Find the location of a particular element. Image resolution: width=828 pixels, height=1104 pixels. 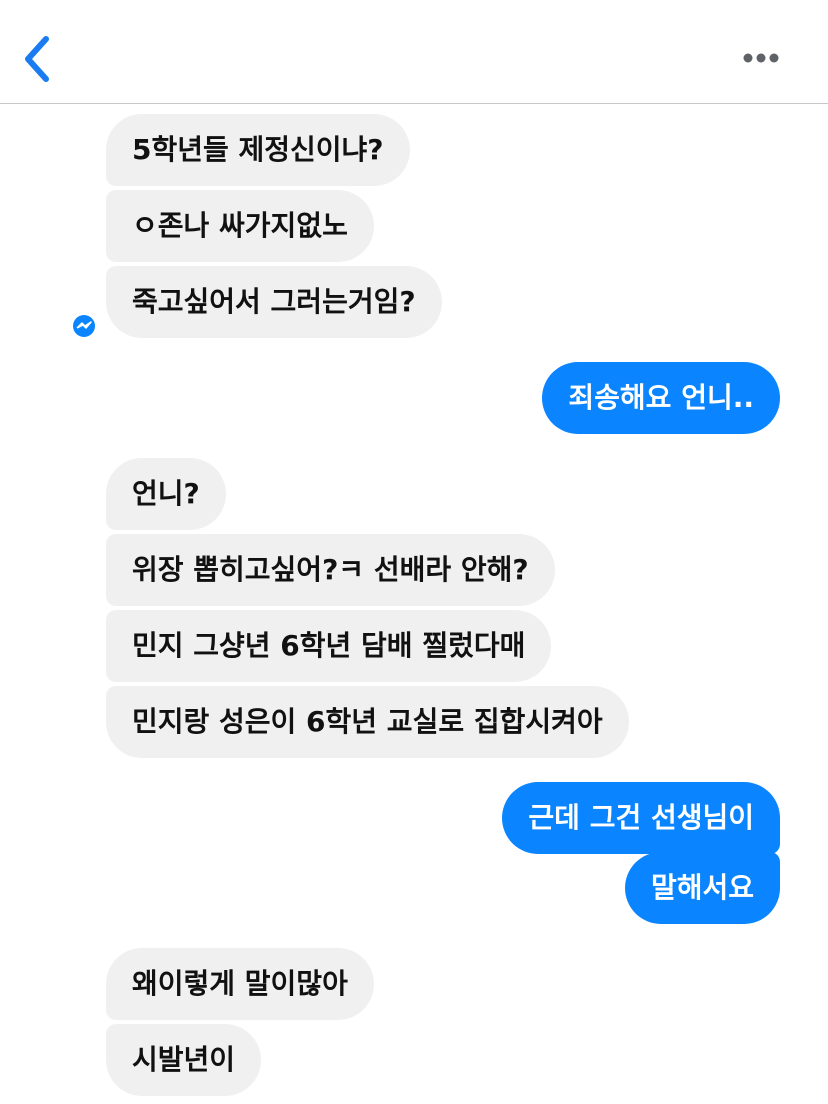

incoming-message: 언니? is located at coordinates (166, 494).